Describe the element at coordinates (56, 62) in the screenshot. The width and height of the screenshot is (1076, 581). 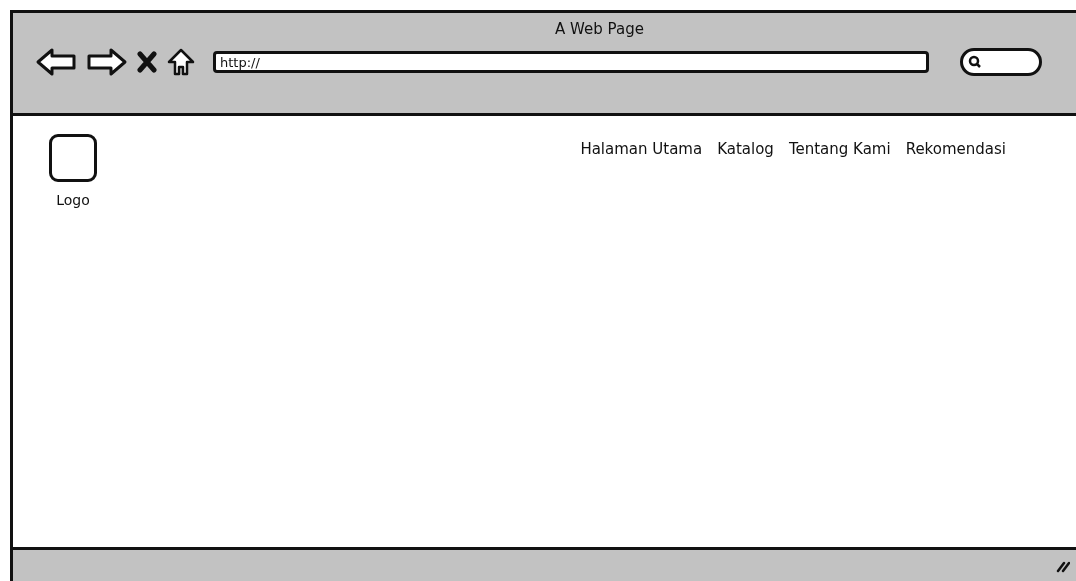
I see `back-icon` at that location.